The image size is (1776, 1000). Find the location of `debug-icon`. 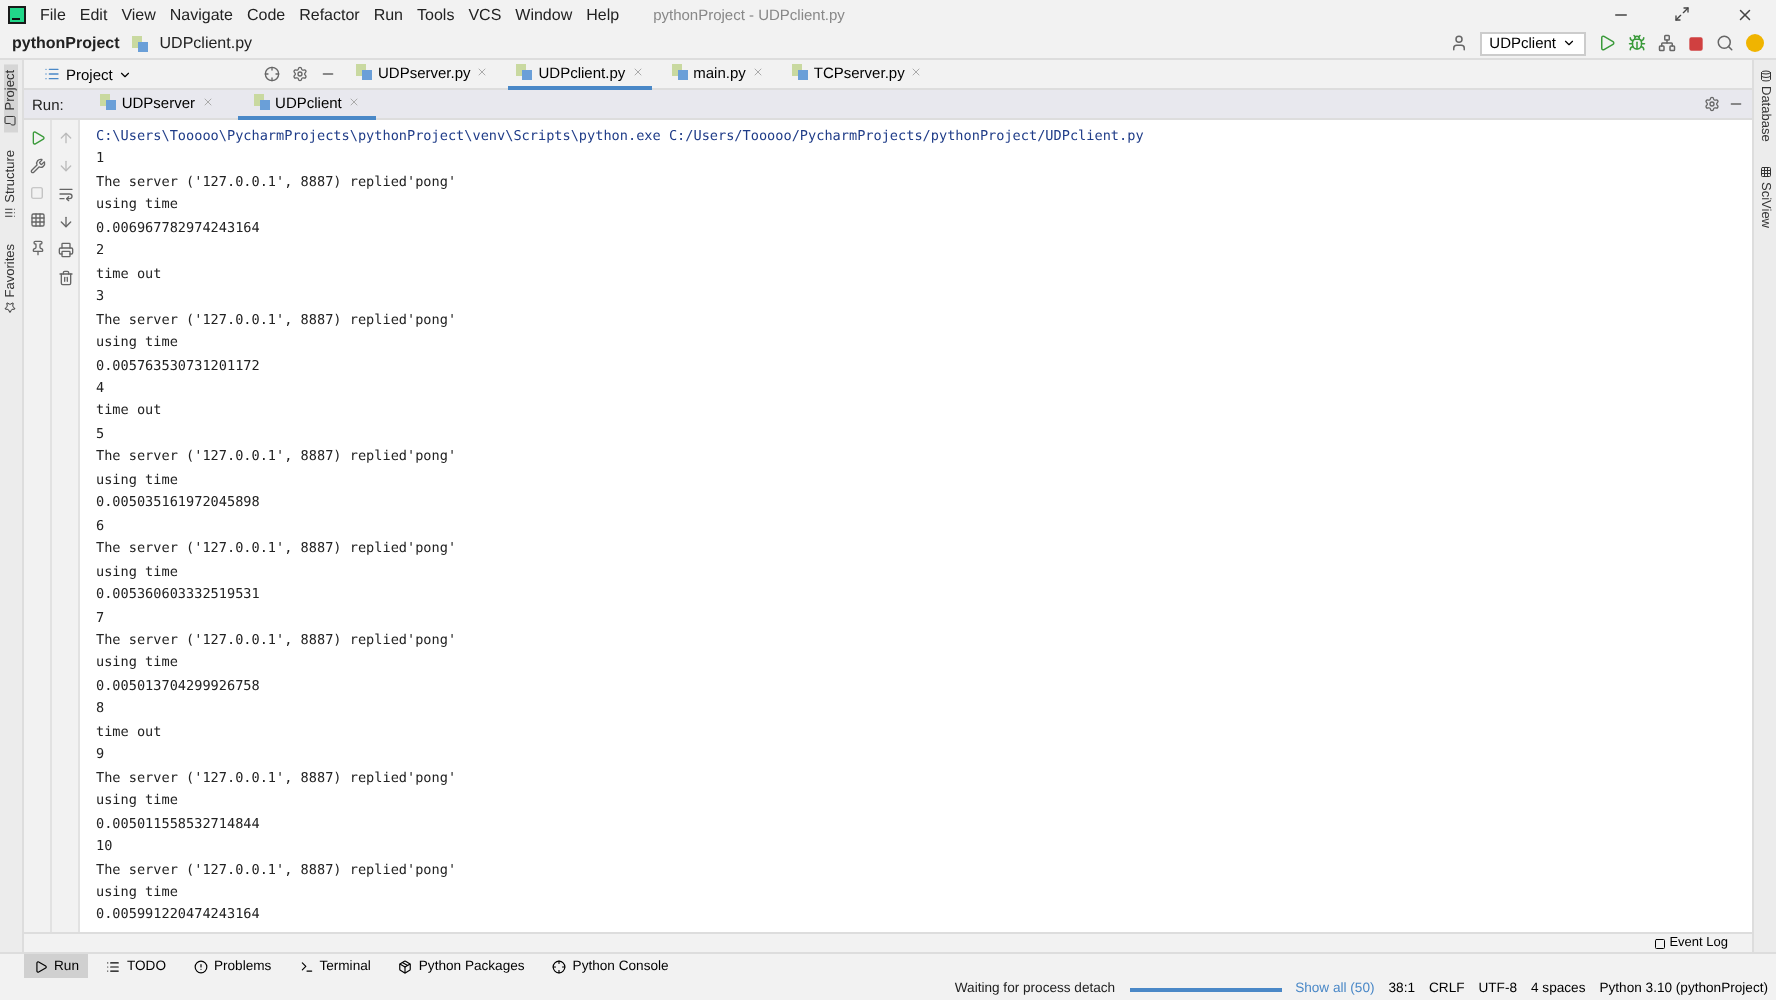

debug-icon is located at coordinates (1637, 43).